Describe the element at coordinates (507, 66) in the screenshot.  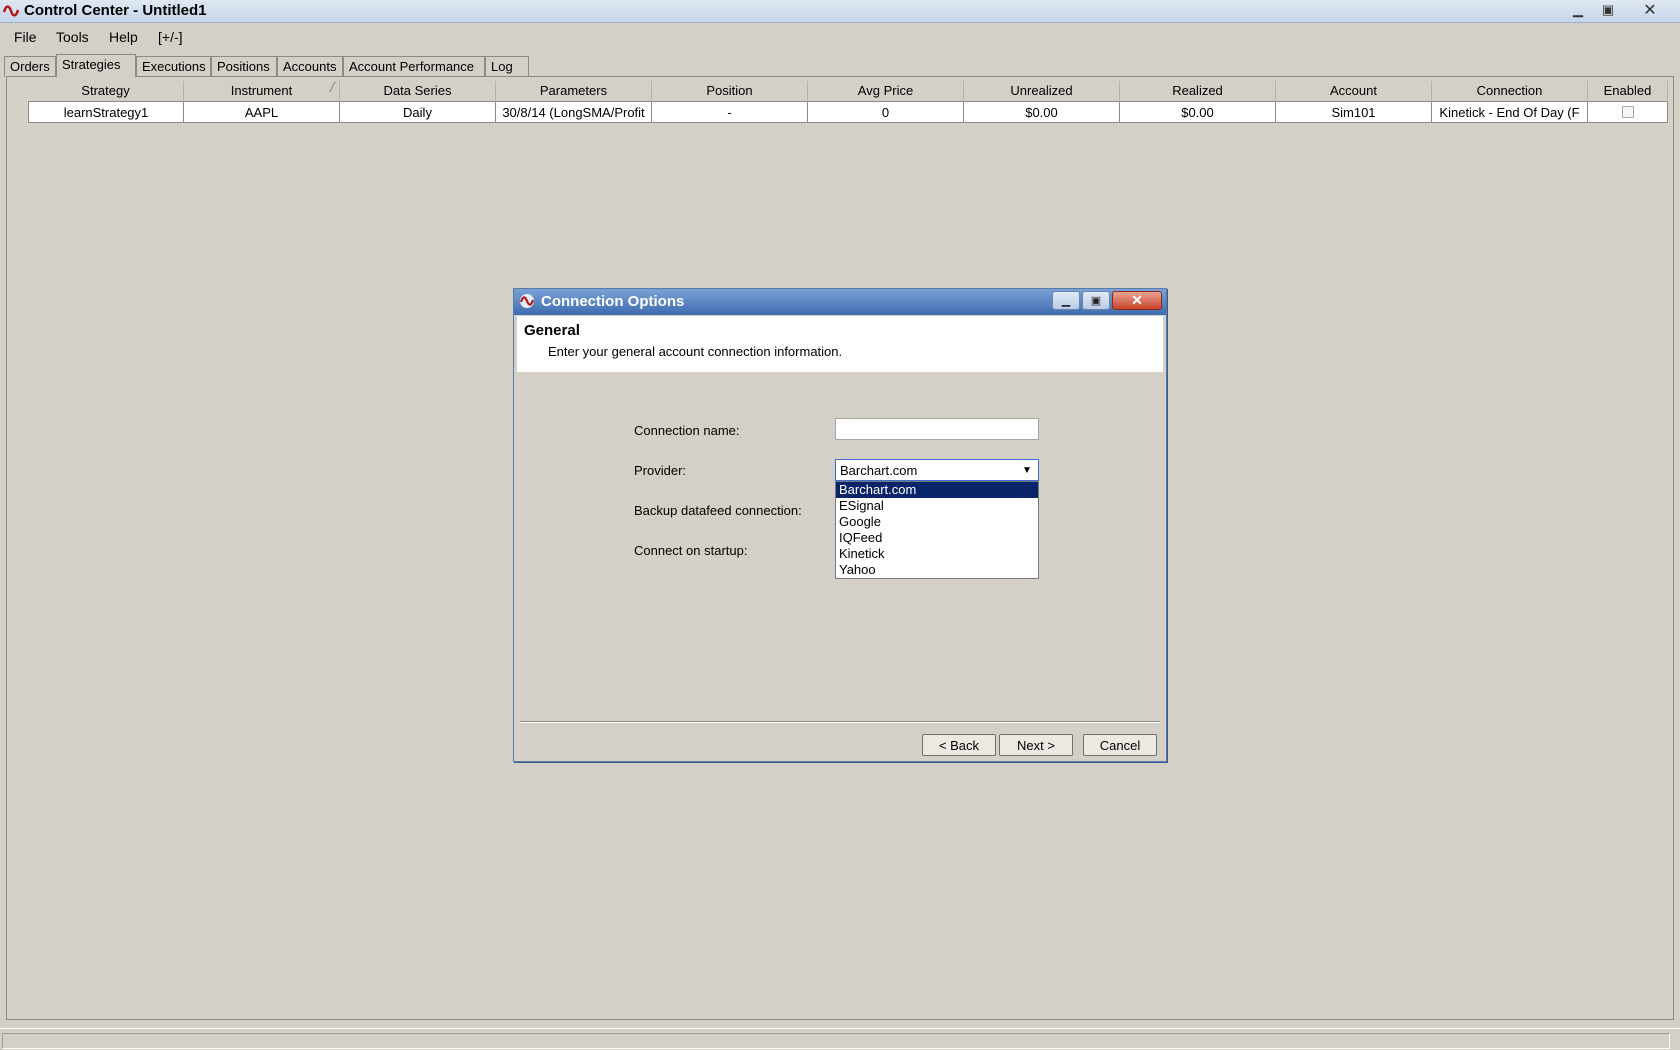
I see `tab-log: Log` at that location.